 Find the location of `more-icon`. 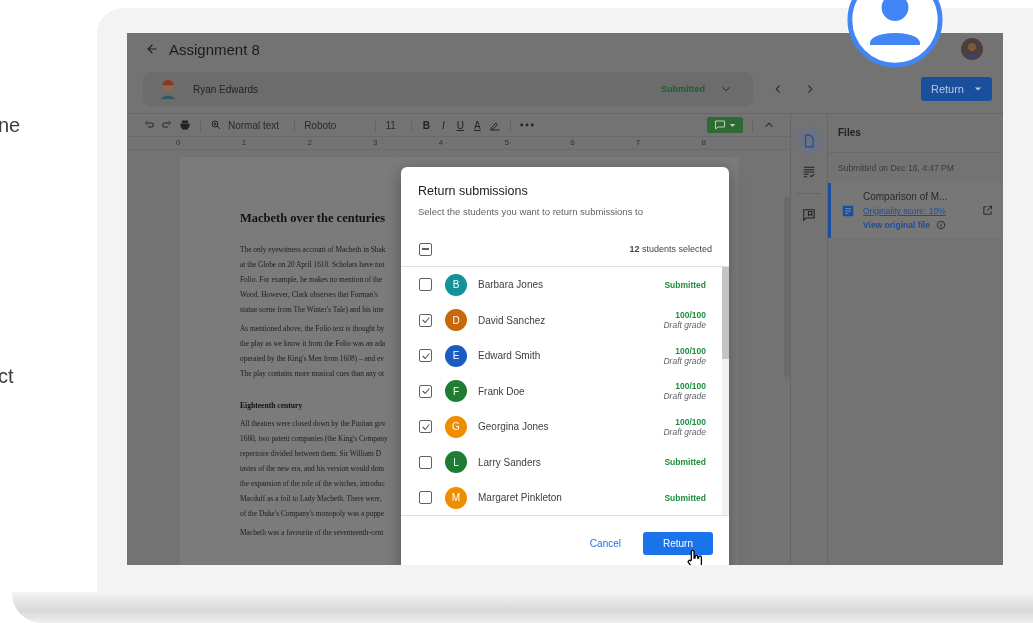

more-icon is located at coordinates (526, 125).